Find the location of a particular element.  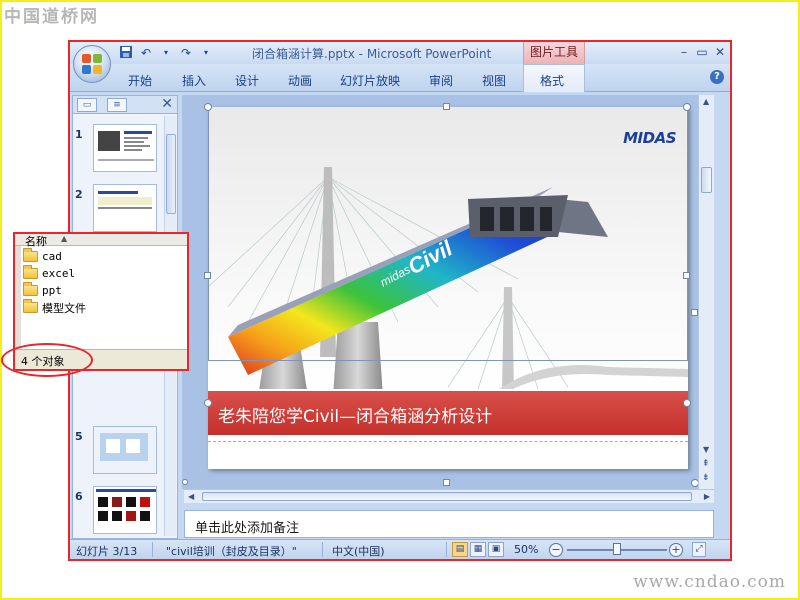

previous-slide-icon: ⇞ is located at coordinates (706, 464).